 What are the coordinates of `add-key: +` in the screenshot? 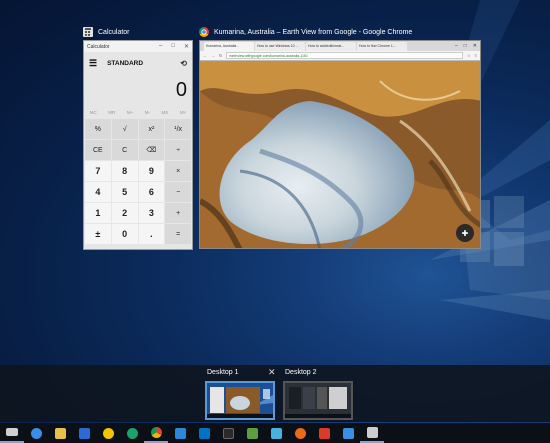 It's located at (178, 213).